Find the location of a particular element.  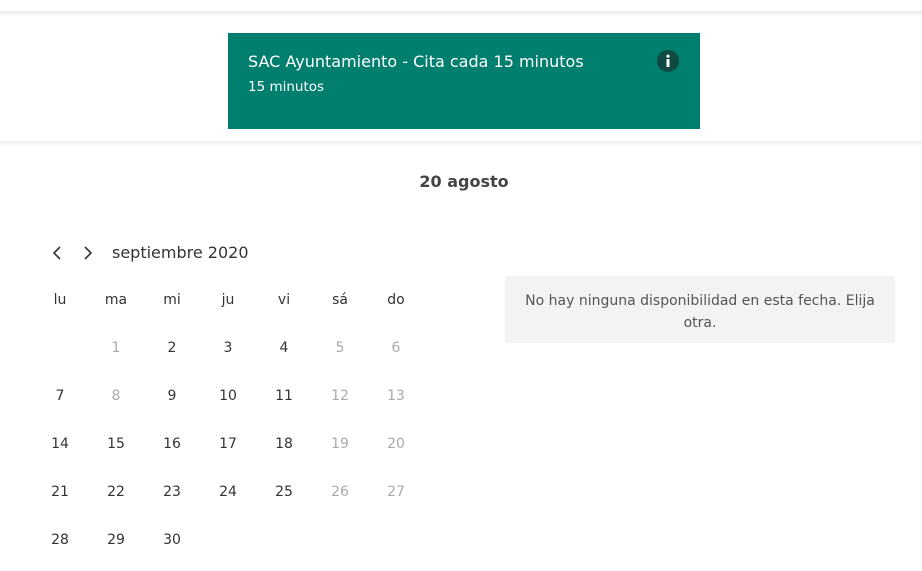

previous-month-button is located at coordinates (57, 253).